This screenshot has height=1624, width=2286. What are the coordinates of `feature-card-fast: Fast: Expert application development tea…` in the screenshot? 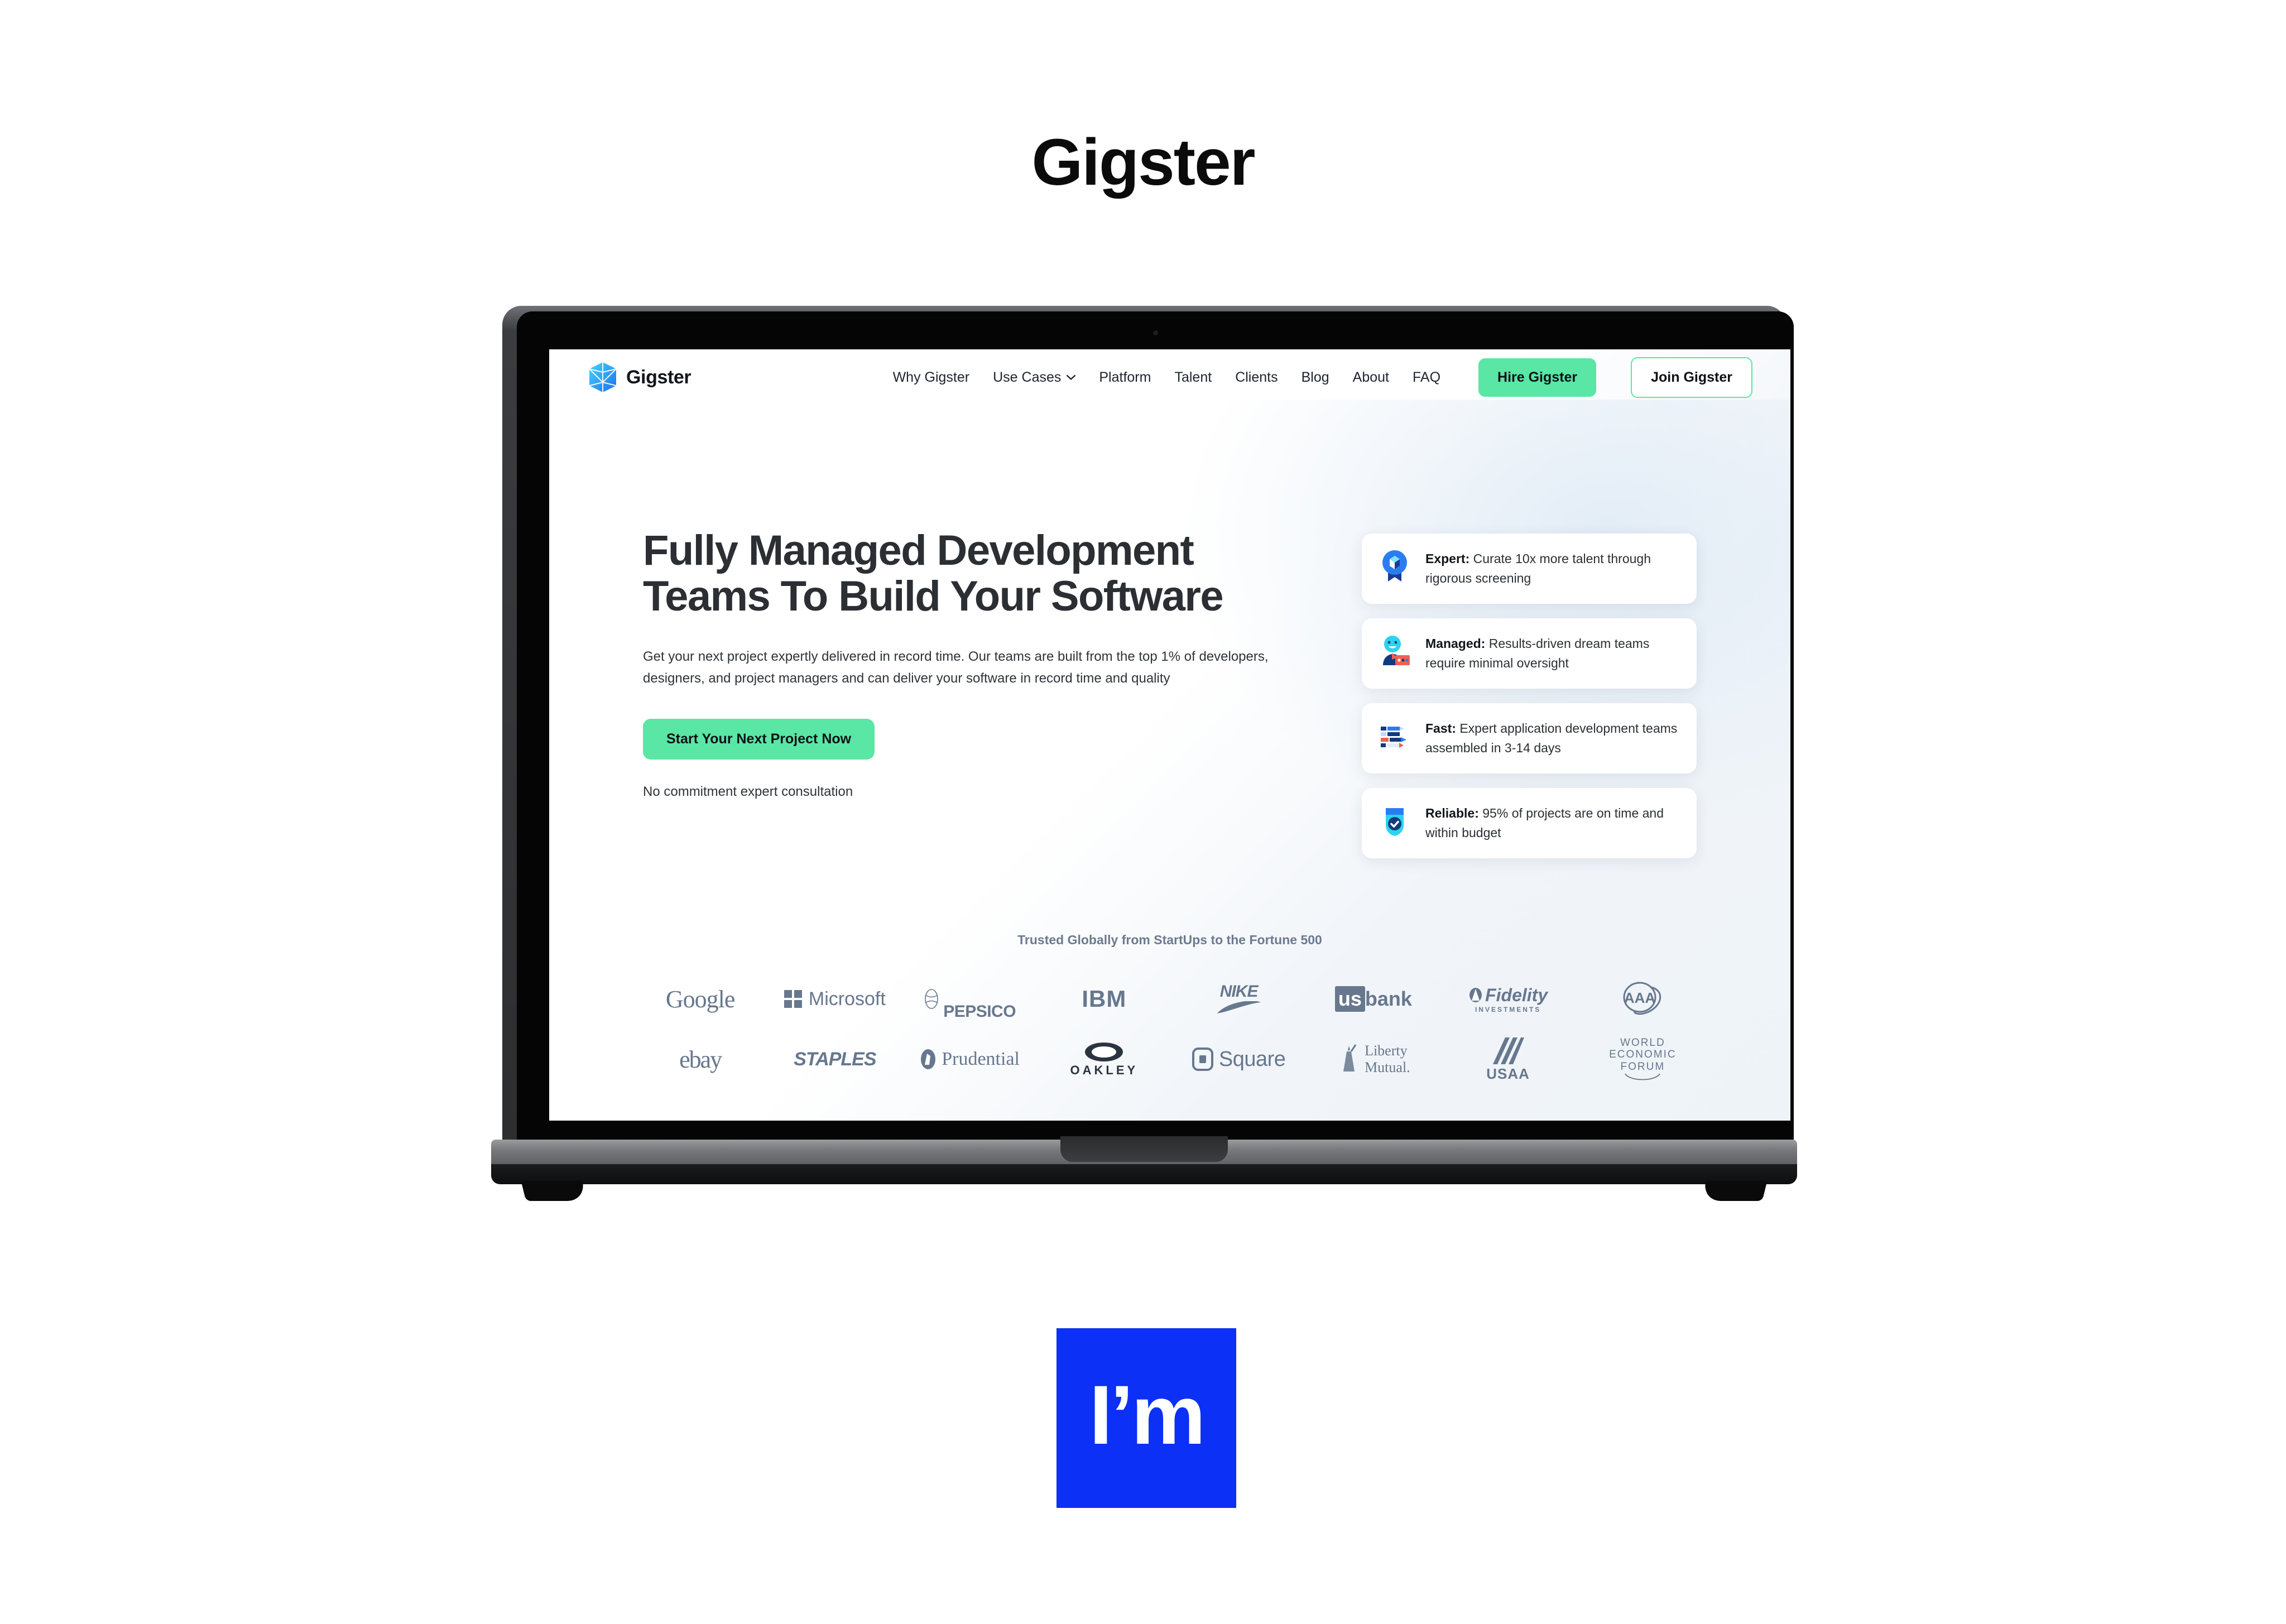 It's located at (1529, 738).